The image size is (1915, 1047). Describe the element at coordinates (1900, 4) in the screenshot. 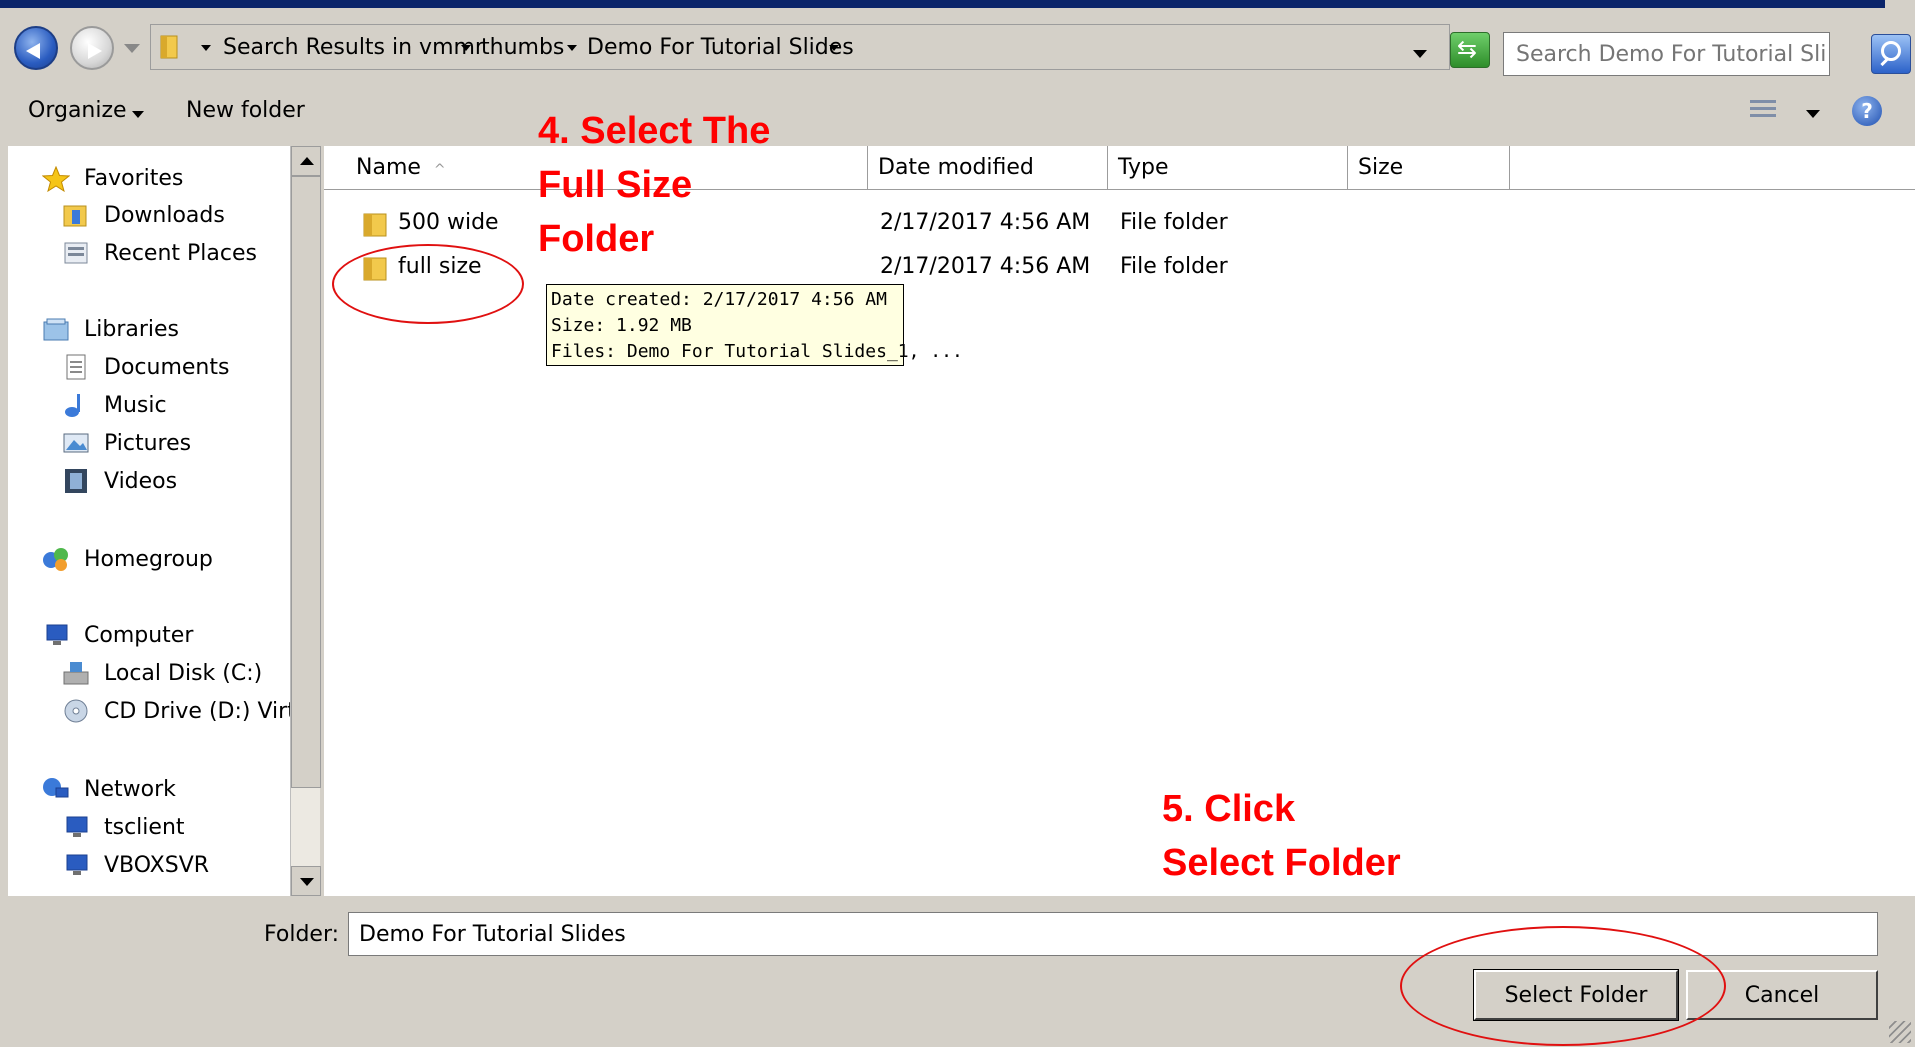

I see `titlebar-corner` at that location.